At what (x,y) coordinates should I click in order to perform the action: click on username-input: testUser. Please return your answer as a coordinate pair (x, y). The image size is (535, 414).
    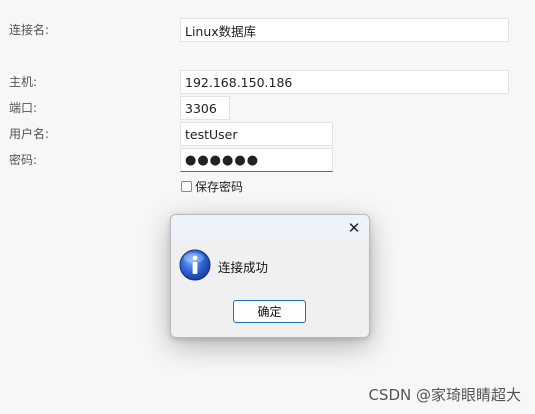
    Looking at the image, I should click on (256, 134).